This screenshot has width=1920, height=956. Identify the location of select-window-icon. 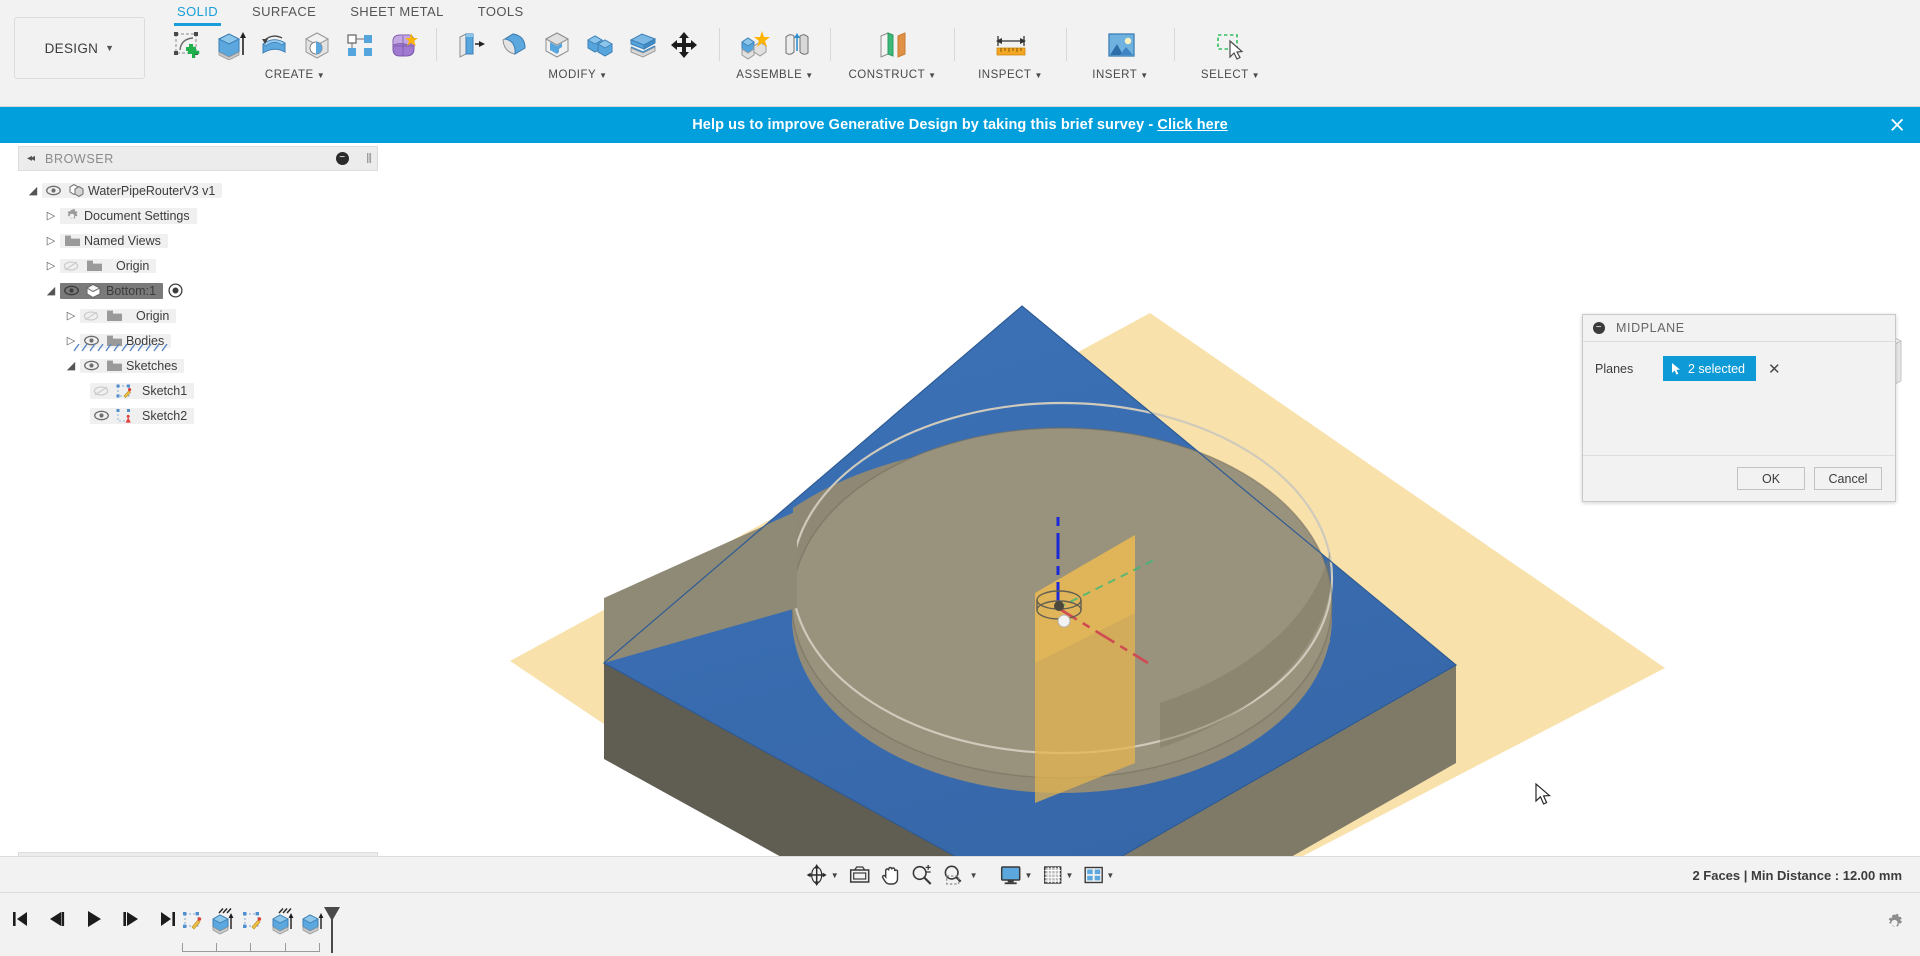
(1230, 45).